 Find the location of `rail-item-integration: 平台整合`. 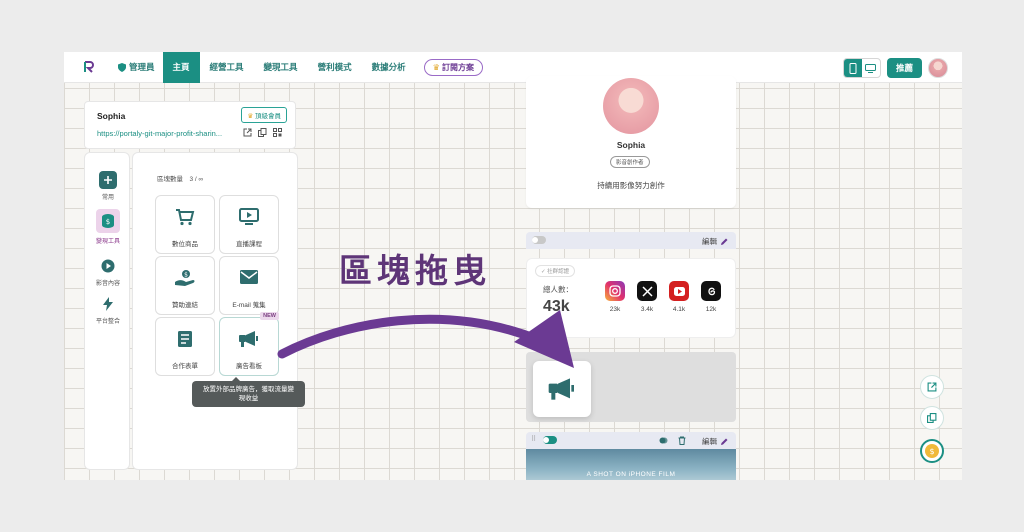

rail-item-integration: 平台整合 is located at coordinates (108, 310).